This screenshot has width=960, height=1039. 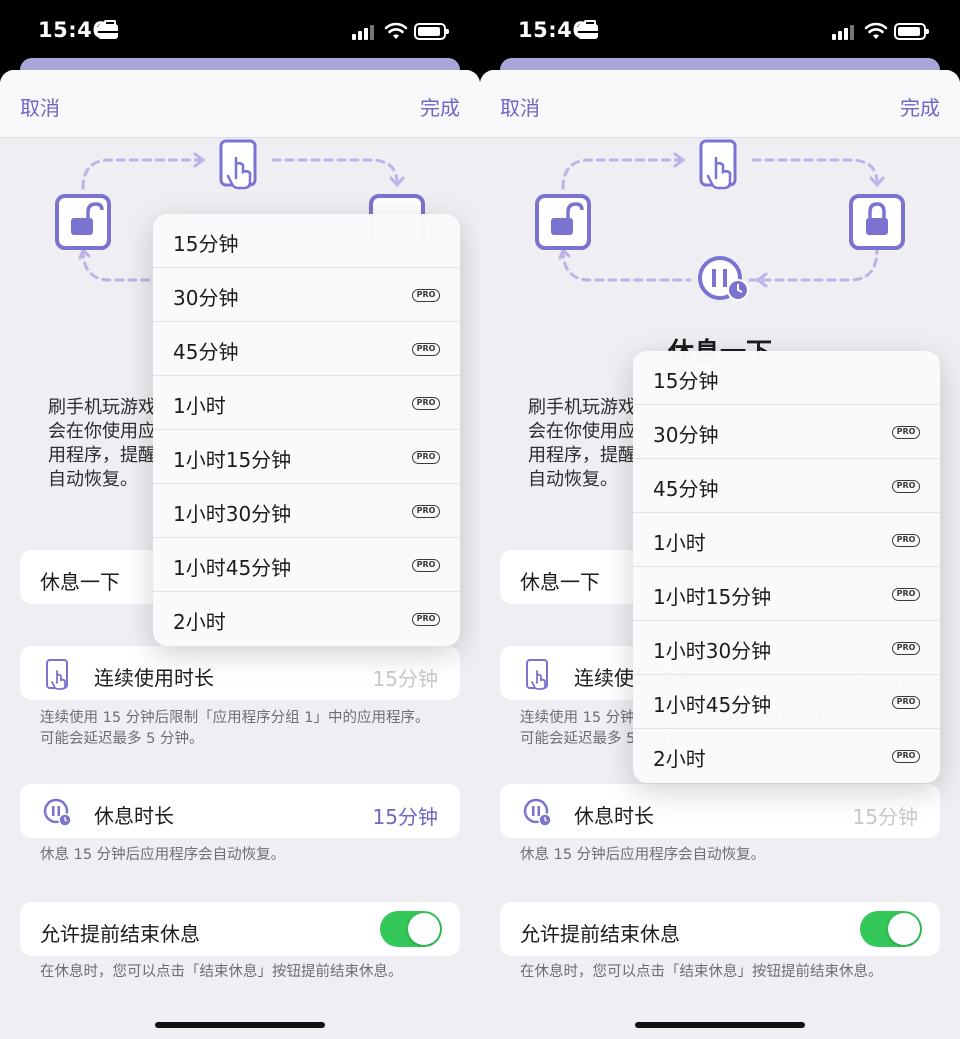 What do you see at coordinates (720, 220) in the screenshot?
I see `flow-illustration` at bounding box center [720, 220].